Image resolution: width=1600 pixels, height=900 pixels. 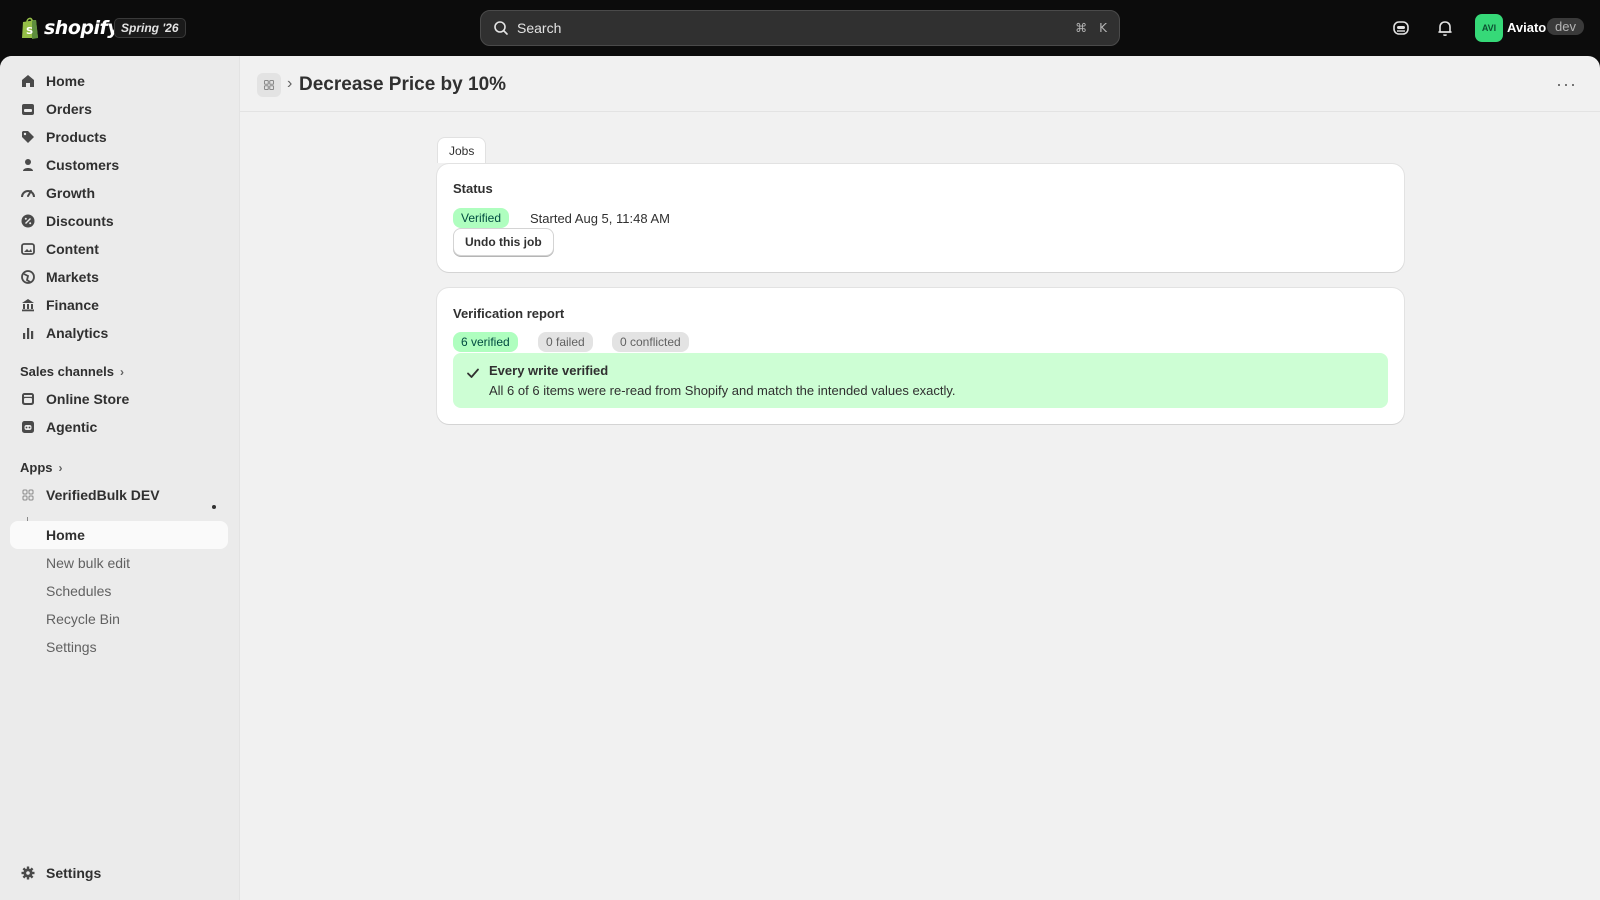 I want to click on report-card-title: Verification report, so click(x=509, y=313).